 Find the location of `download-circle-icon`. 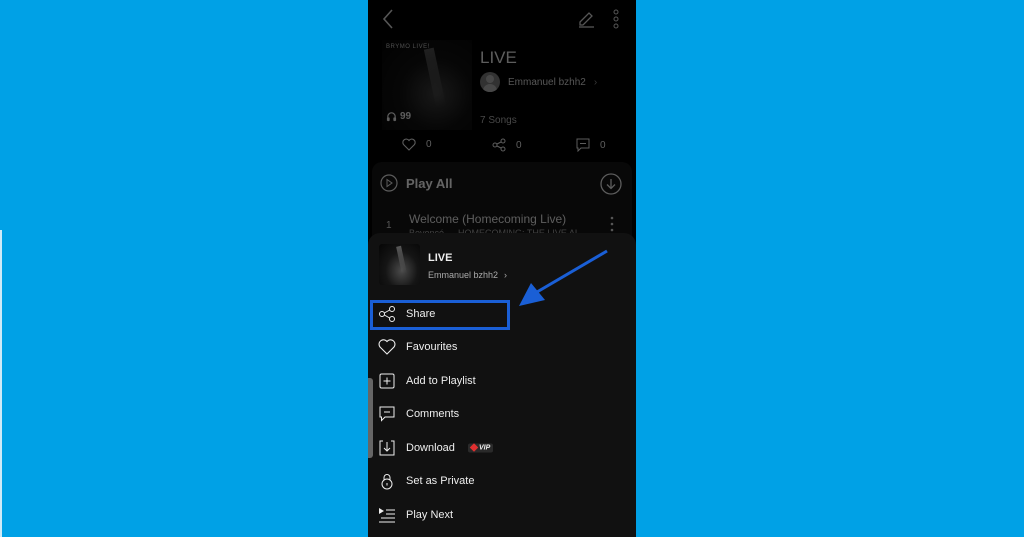

download-circle-icon is located at coordinates (611, 184).